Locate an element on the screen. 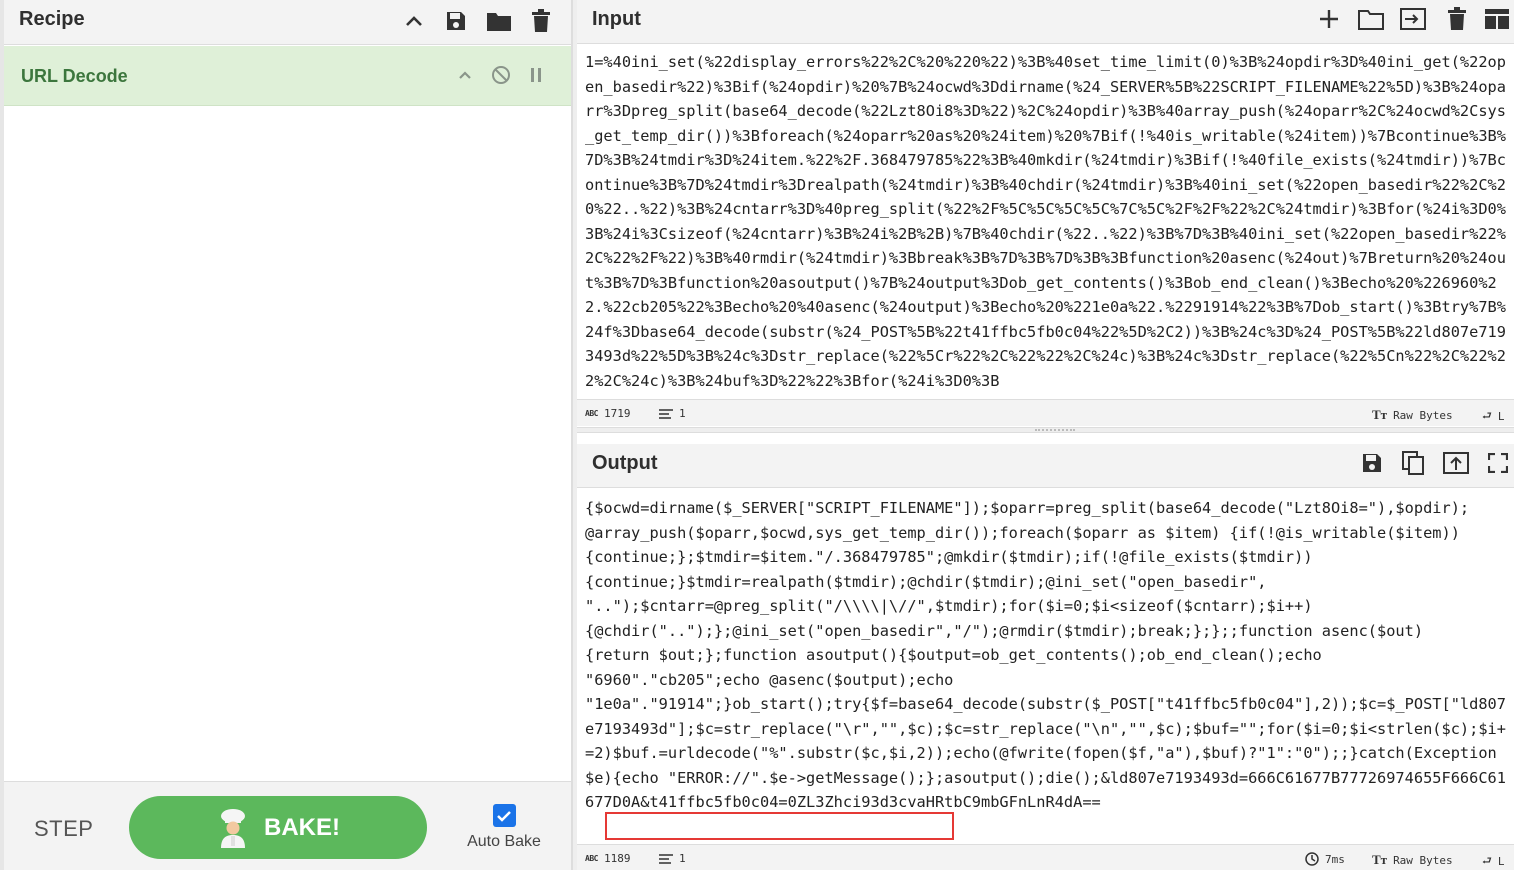 The width and height of the screenshot is (1514, 870). input-encoding: Raw Bytes is located at coordinates (1423, 415).